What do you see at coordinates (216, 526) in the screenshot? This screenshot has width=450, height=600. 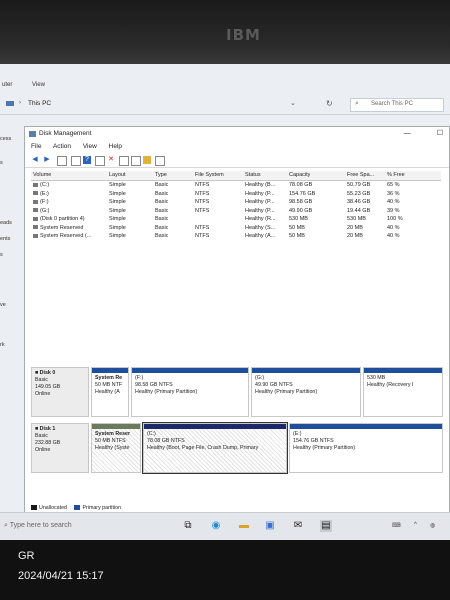 I see `edge-icon: ◉` at bounding box center [216, 526].